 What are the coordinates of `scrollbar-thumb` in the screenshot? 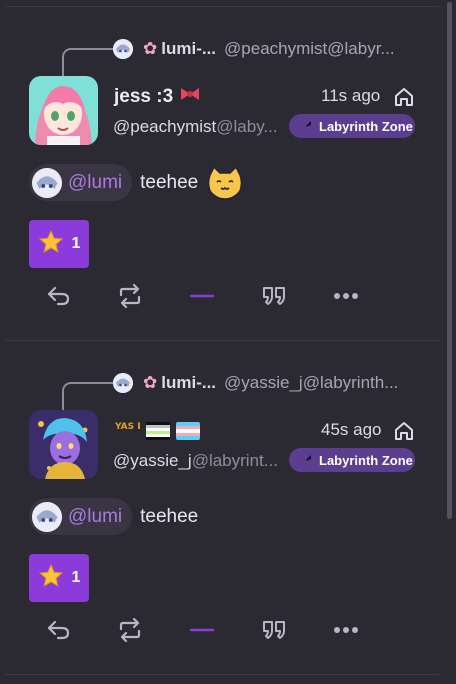 It's located at (449, 260).